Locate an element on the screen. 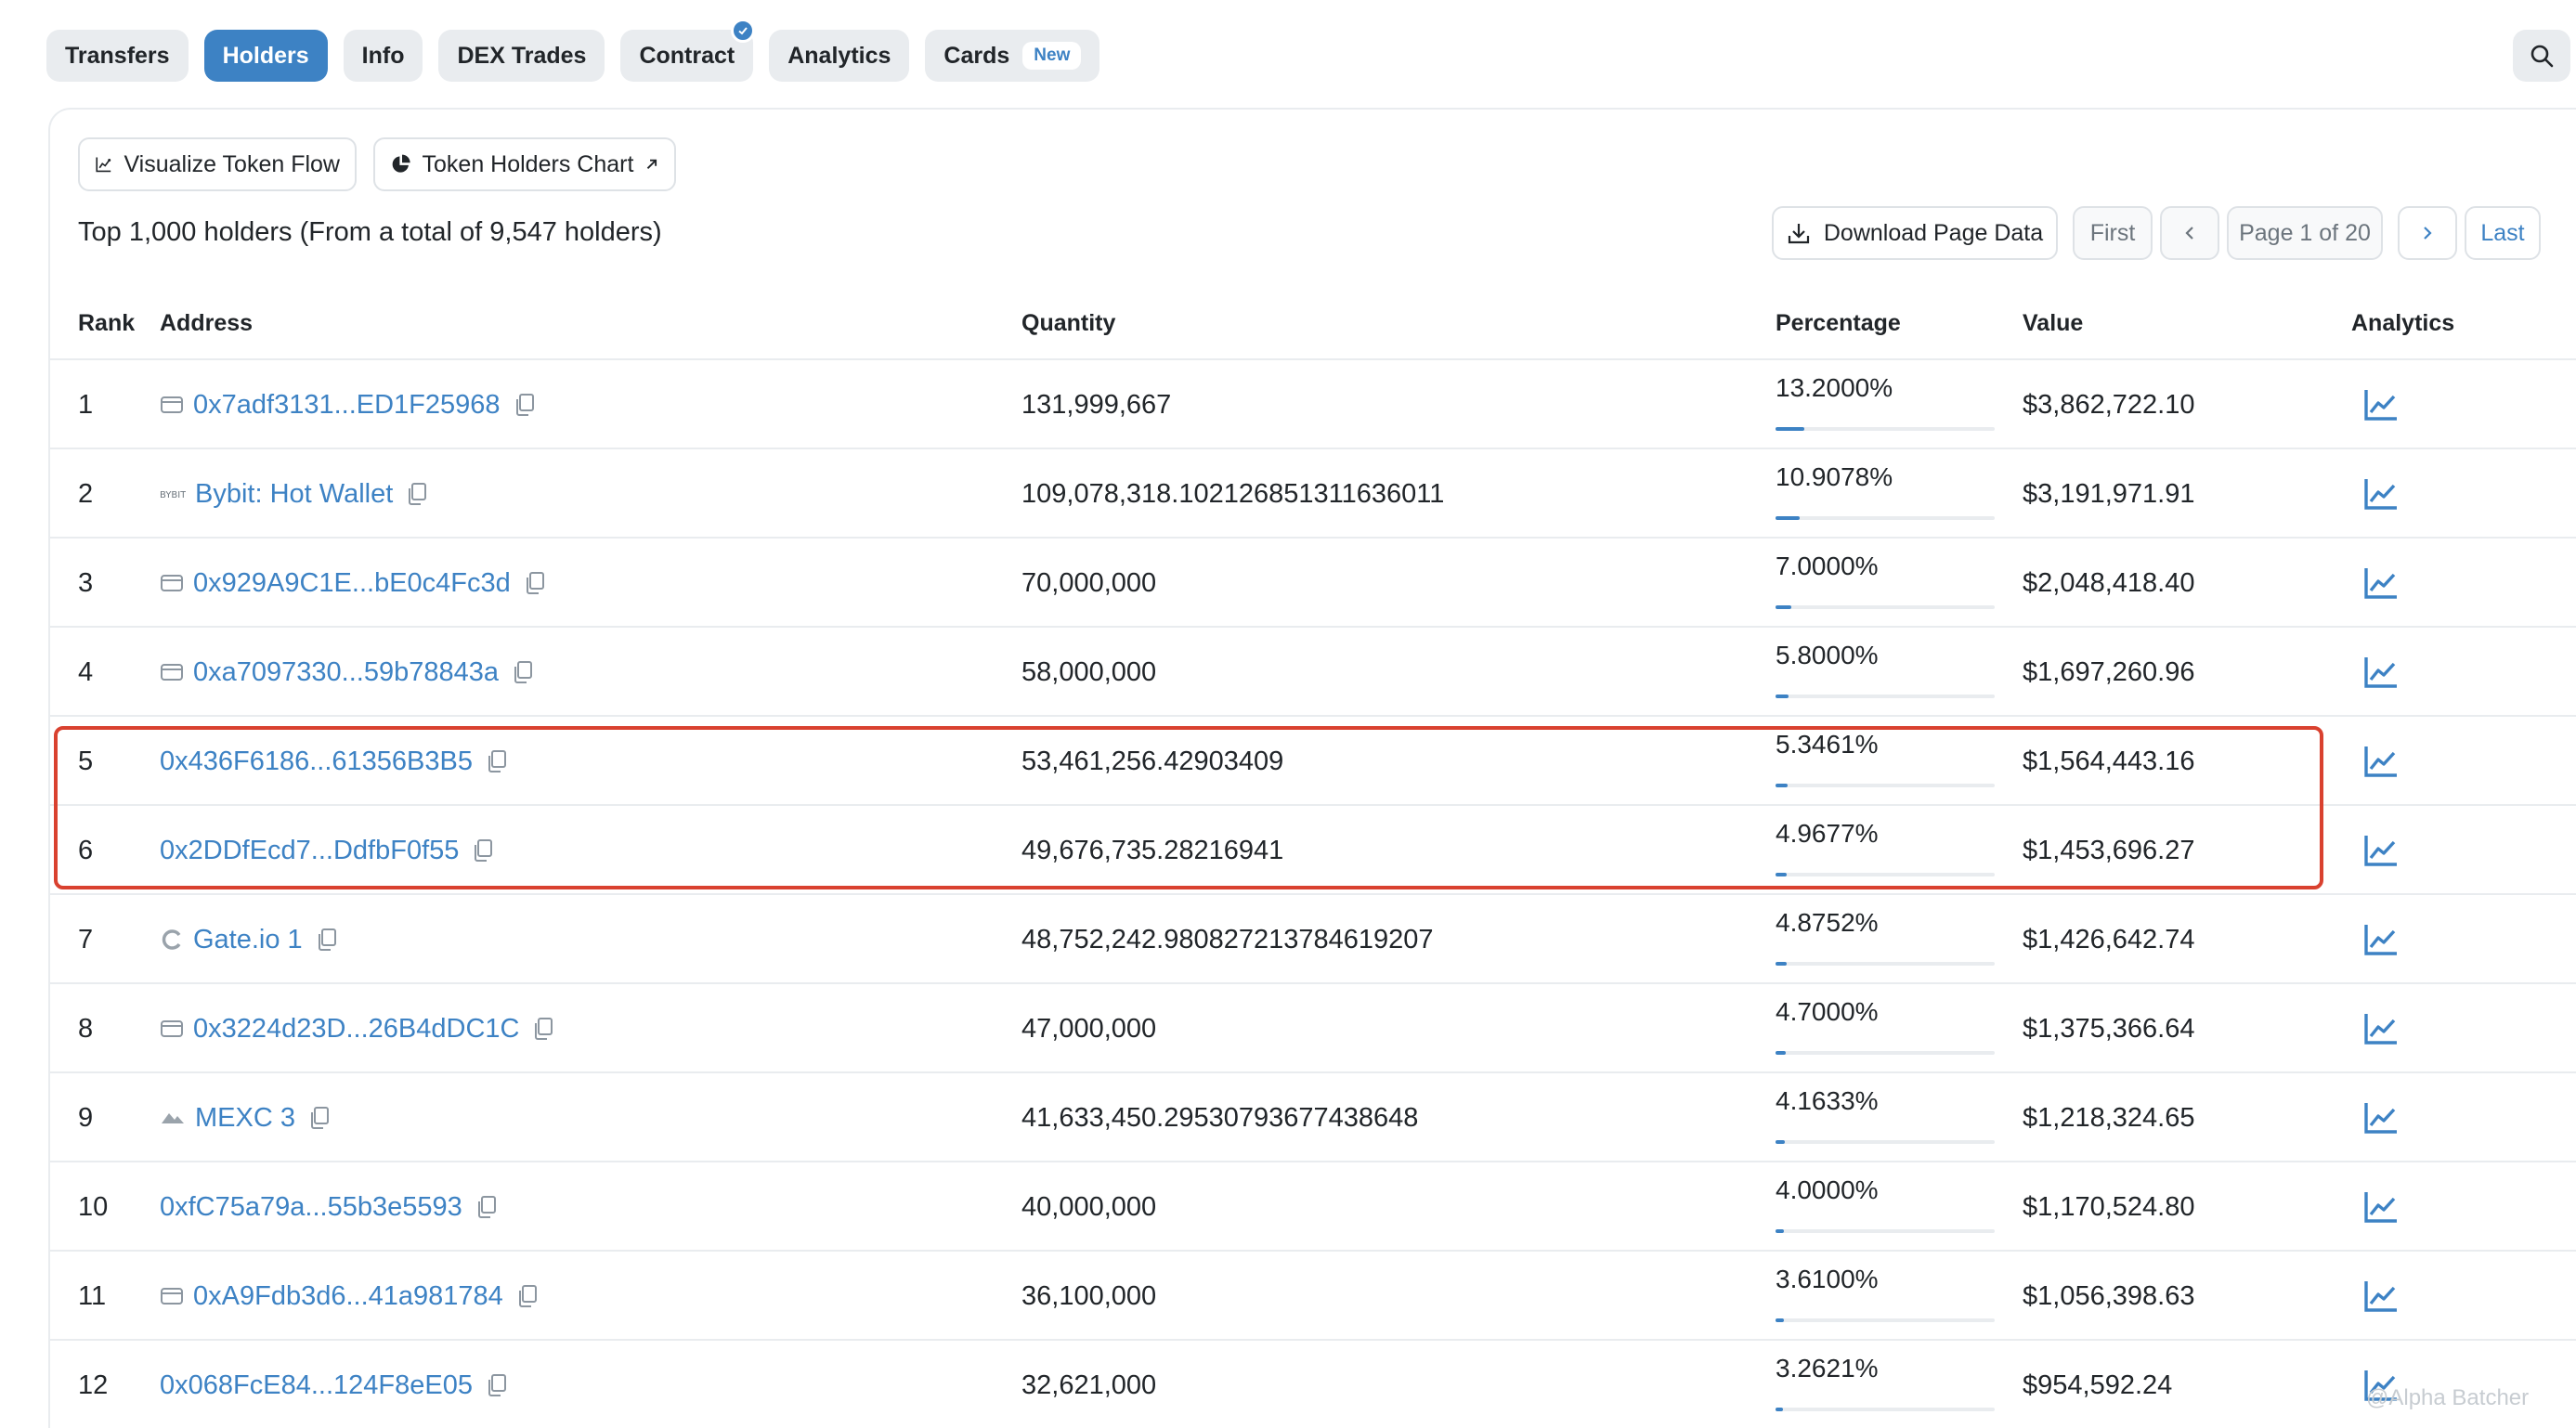  chevron-left-icon is located at coordinates (2189, 233).